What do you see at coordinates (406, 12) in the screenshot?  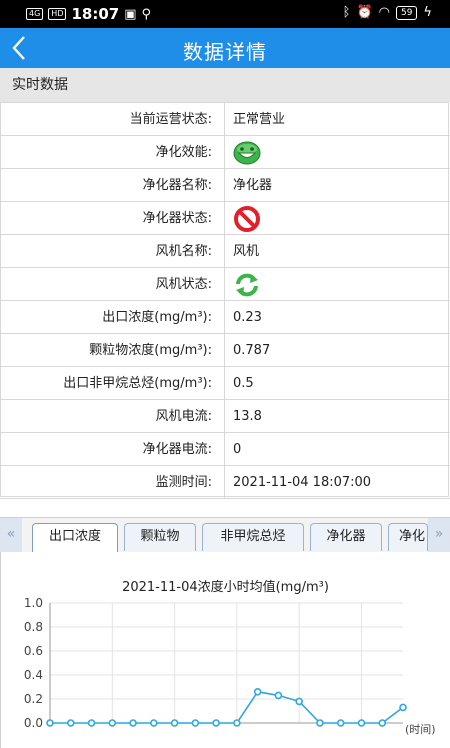 I see `battery-indicator: 59` at bounding box center [406, 12].